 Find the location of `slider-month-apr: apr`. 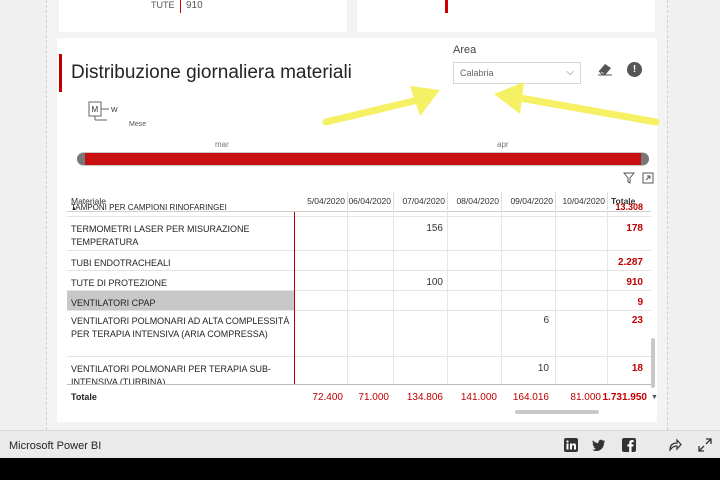

slider-month-apr: apr is located at coordinates (503, 144).